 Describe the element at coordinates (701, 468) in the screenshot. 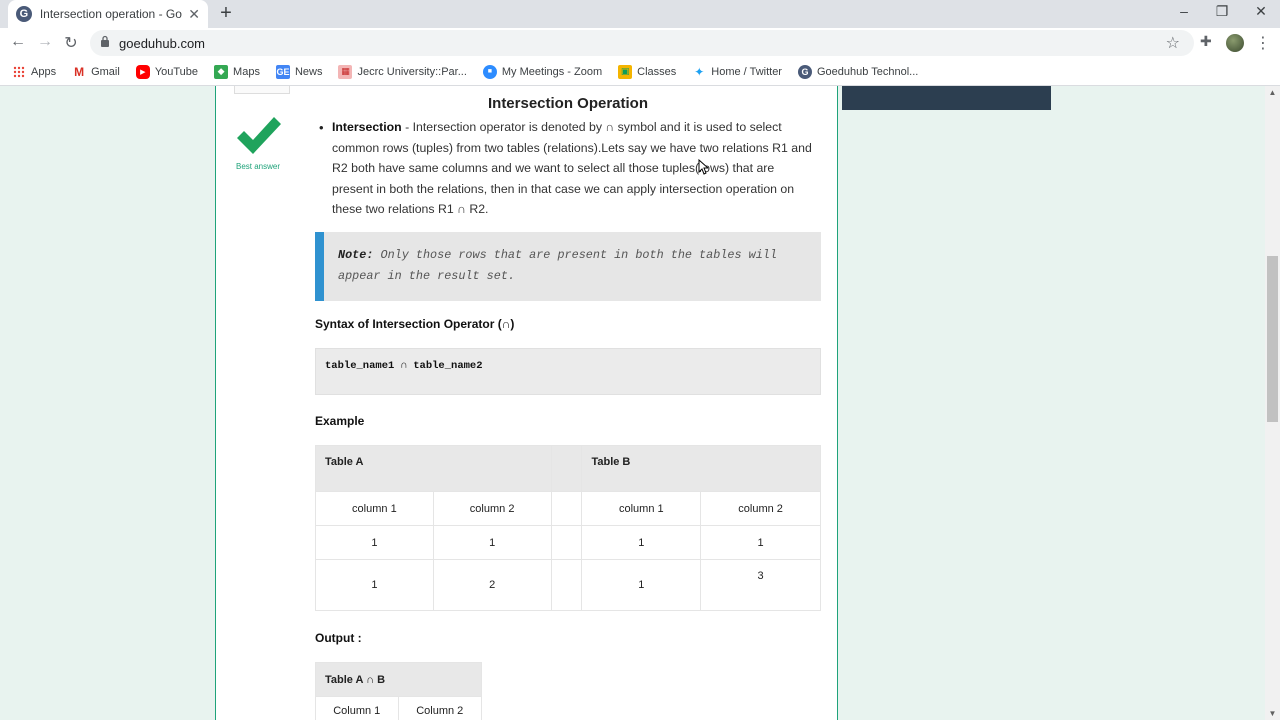

I see `table-b-header: Table B` at that location.